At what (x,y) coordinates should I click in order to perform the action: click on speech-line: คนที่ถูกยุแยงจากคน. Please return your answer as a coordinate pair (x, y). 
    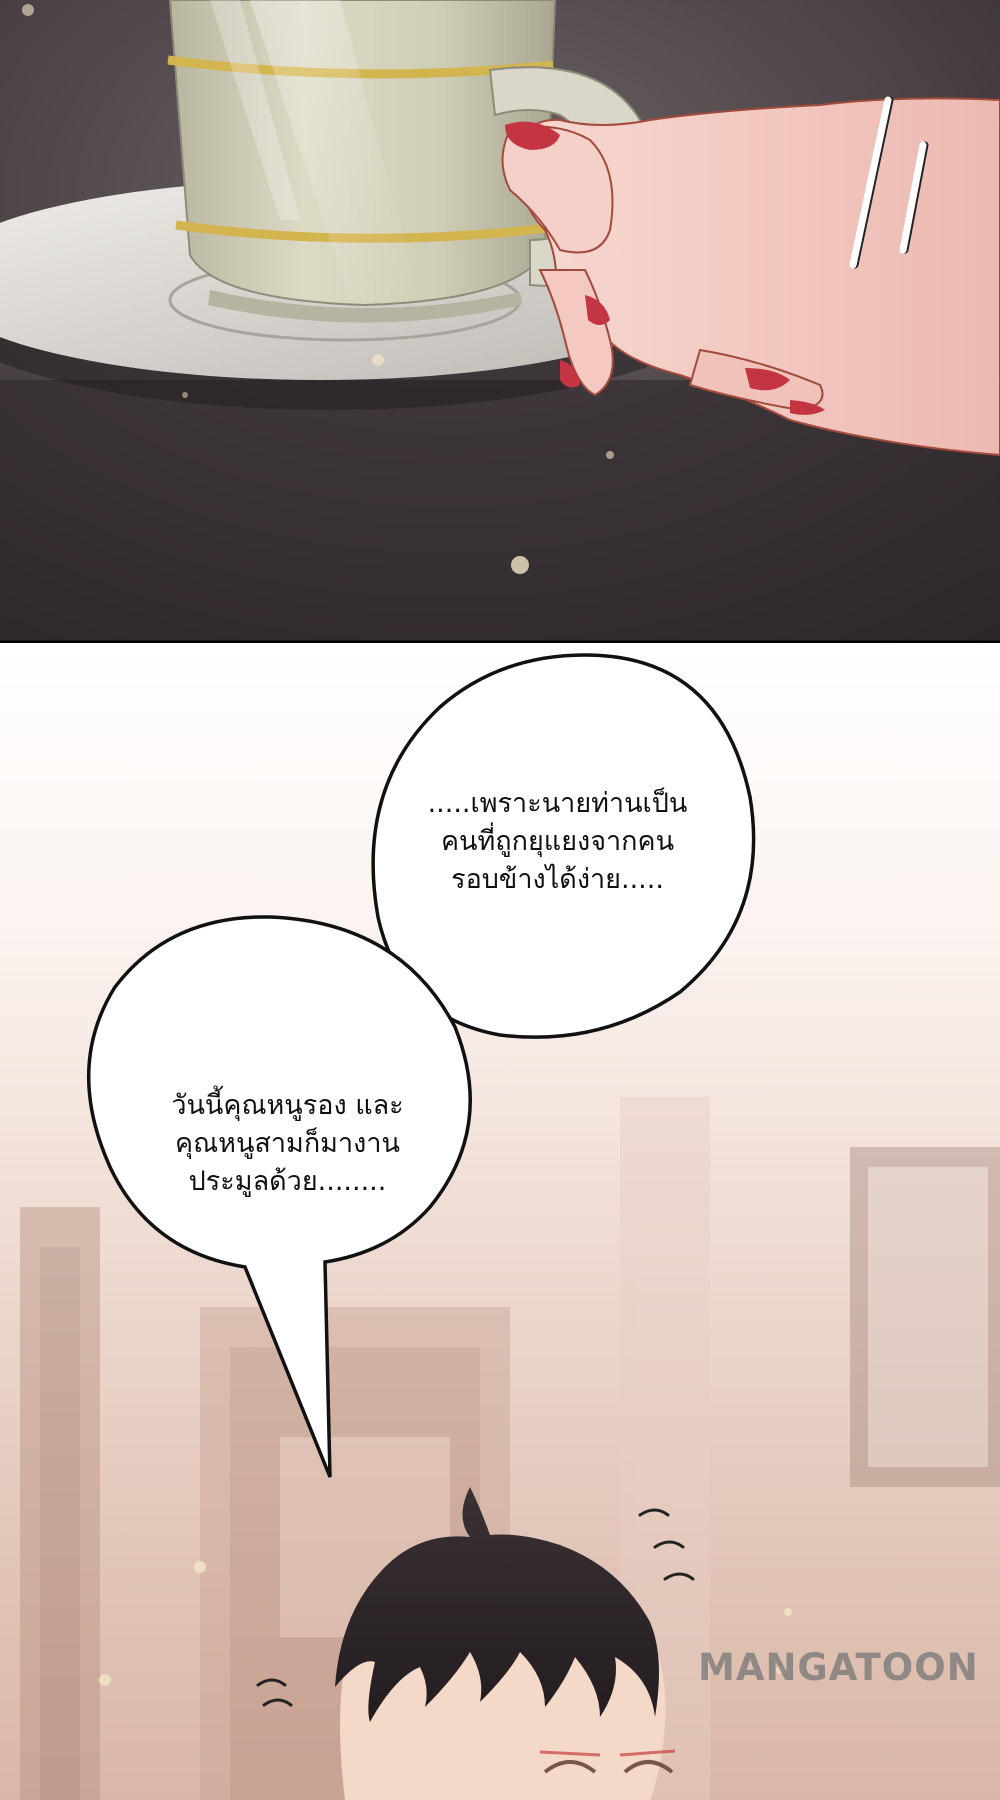
    Looking at the image, I should click on (557, 841).